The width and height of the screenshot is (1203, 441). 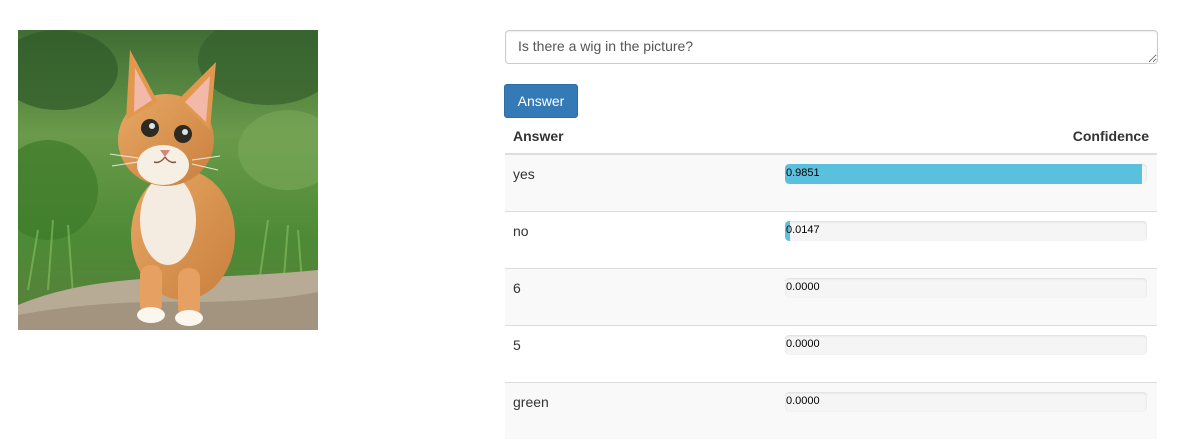 I want to click on confidence-bar-fill, so click(x=963, y=174).